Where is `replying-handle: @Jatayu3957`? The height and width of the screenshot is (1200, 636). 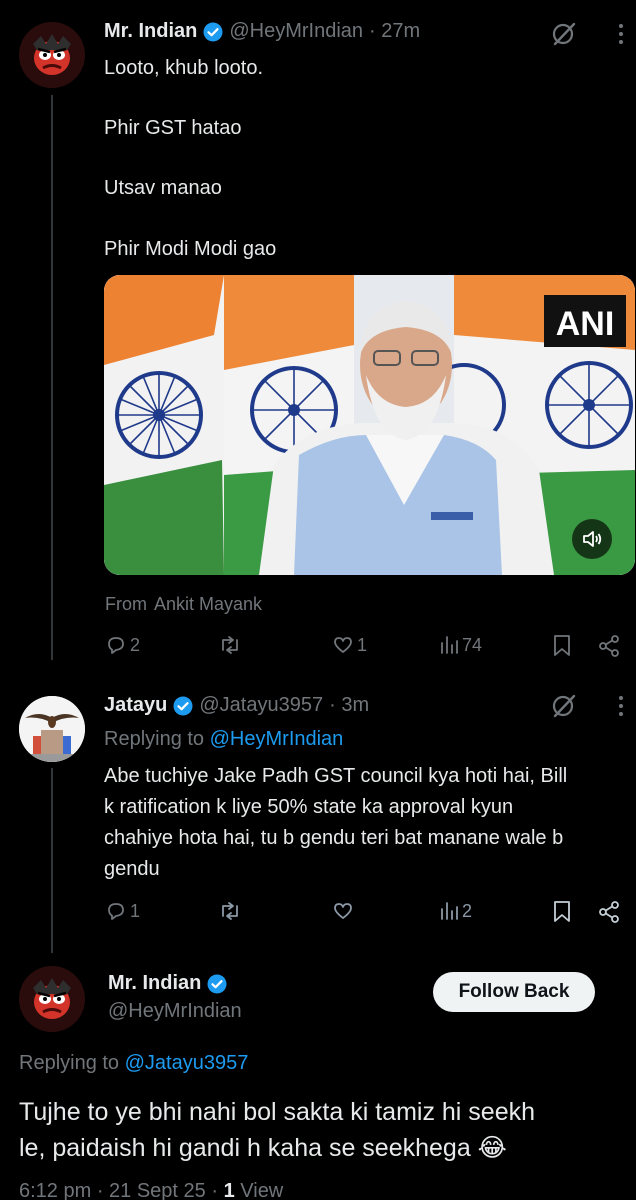
replying-handle: @Jatayu3957 is located at coordinates (187, 1063).